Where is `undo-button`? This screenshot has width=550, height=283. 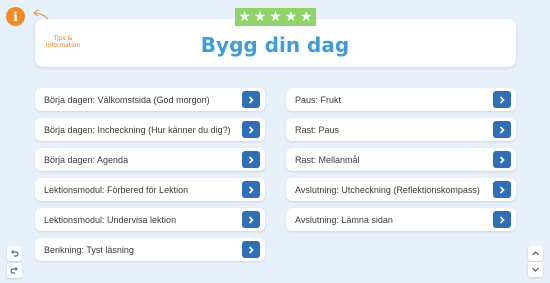 undo-button is located at coordinates (14, 253).